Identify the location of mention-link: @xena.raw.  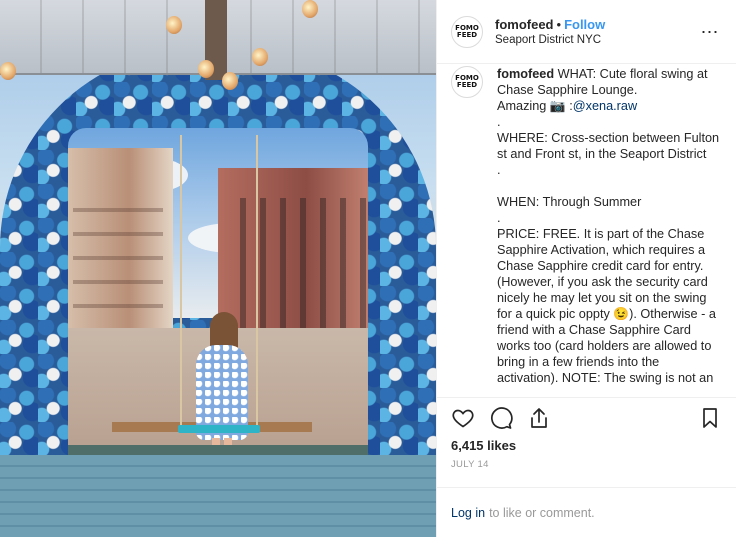
(605, 106).